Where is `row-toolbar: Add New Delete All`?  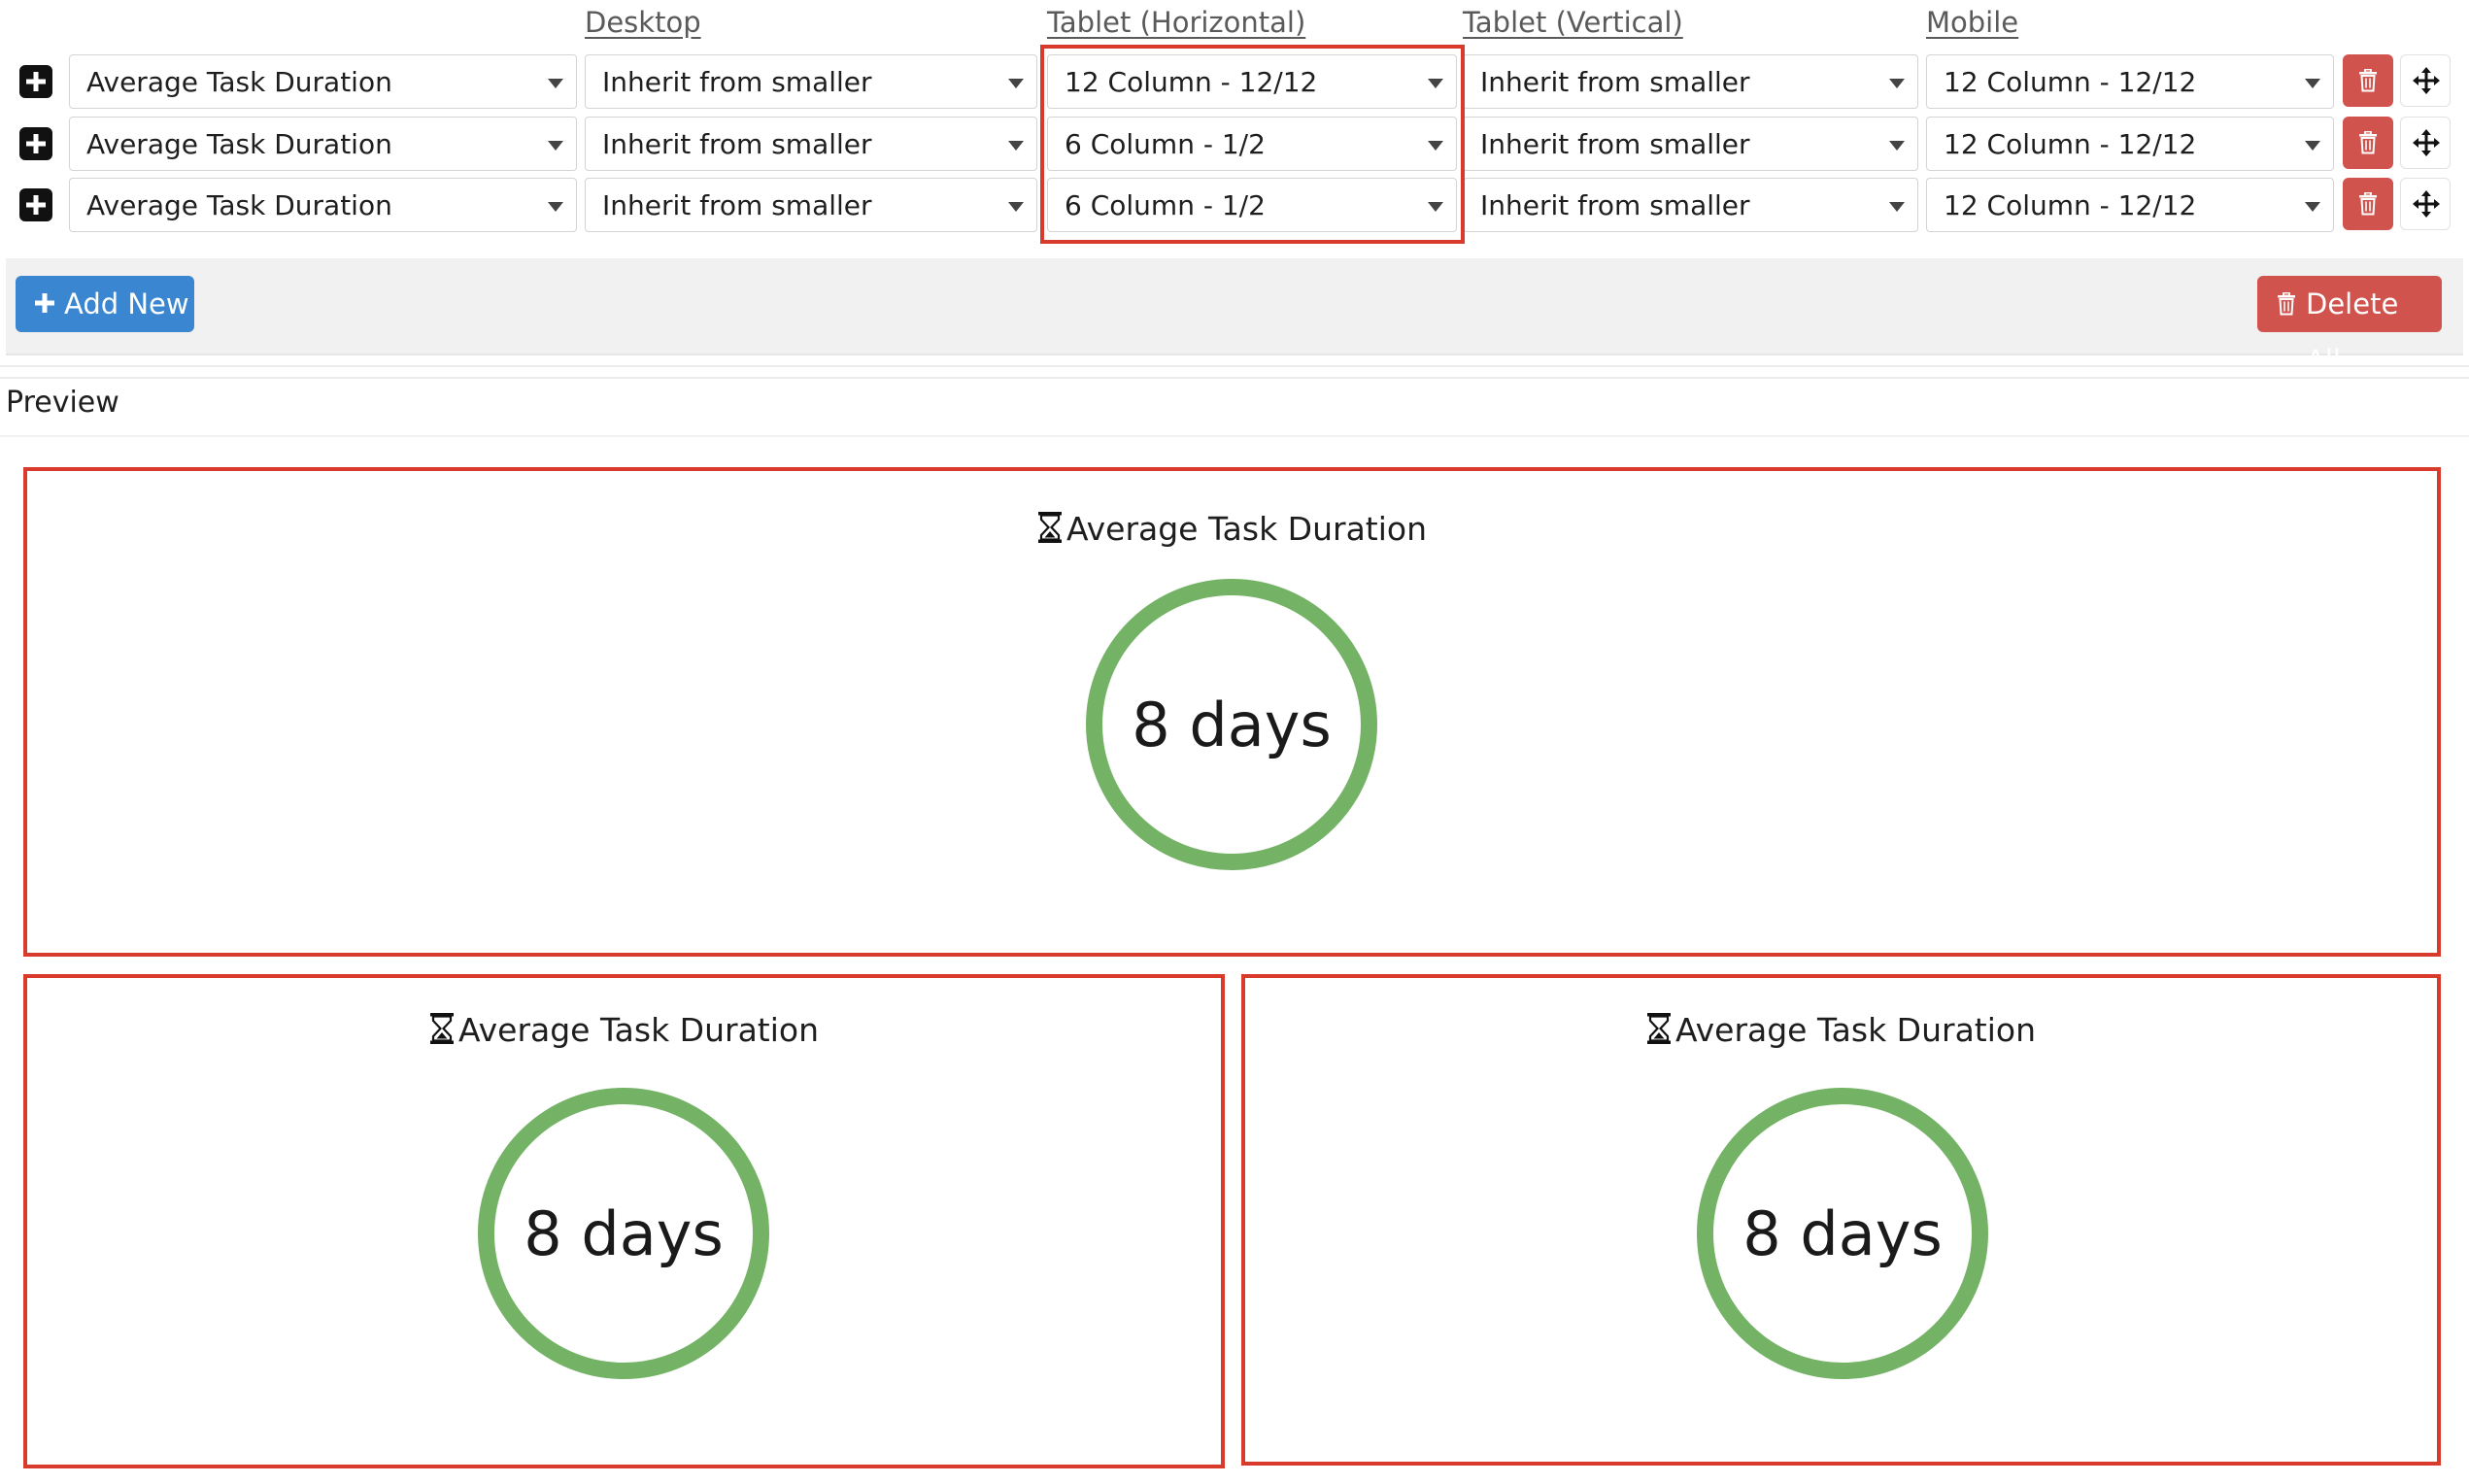 row-toolbar: Add New Delete All is located at coordinates (1234, 317).